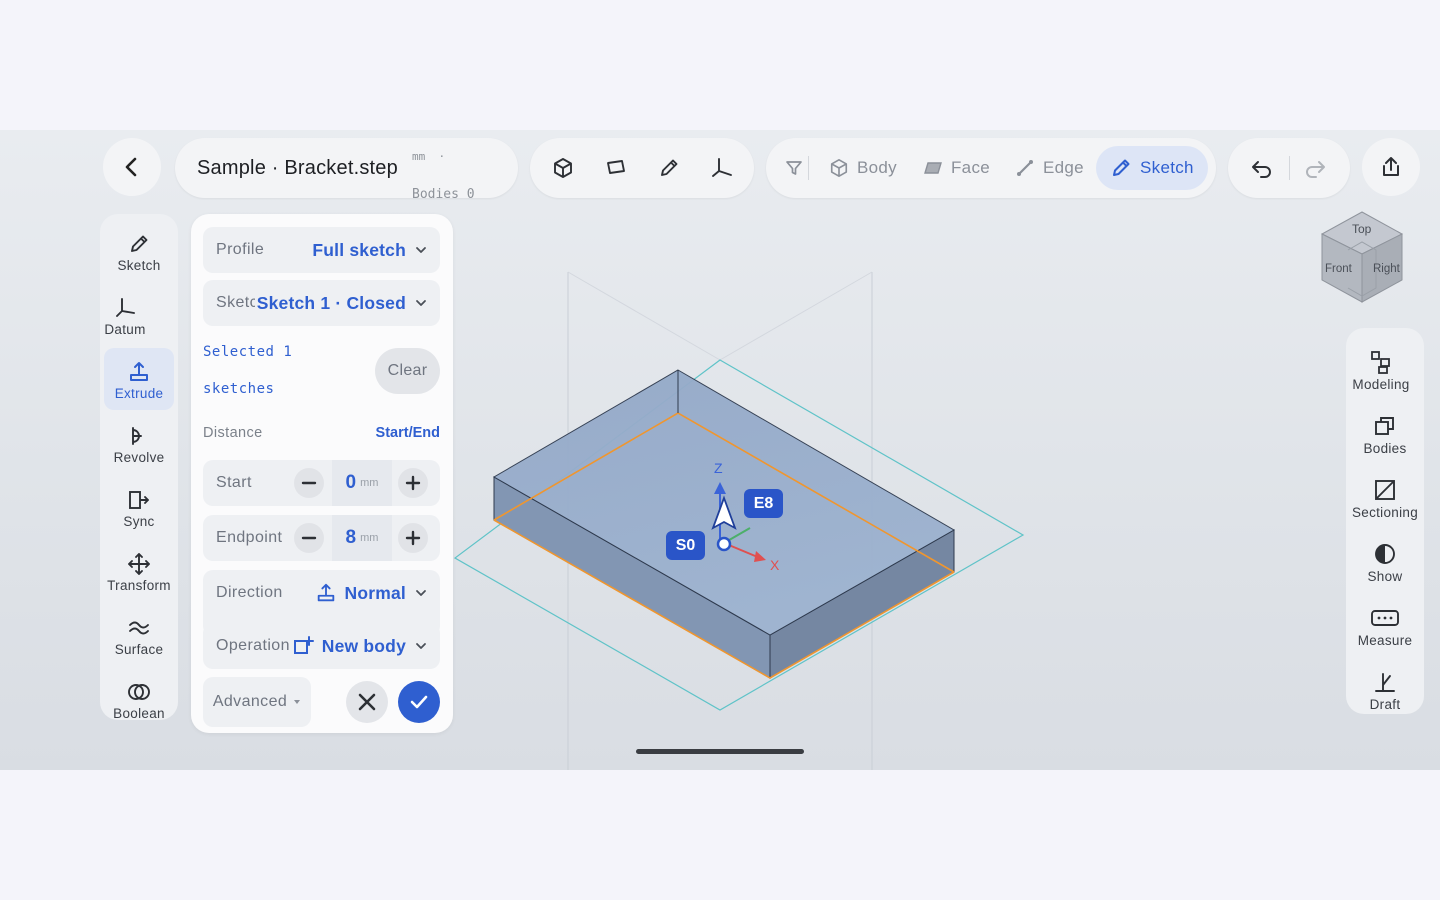 Image resolution: width=1440 pixels, height=900 pixels. I want to click on view-datum-button, so click(722, 168).